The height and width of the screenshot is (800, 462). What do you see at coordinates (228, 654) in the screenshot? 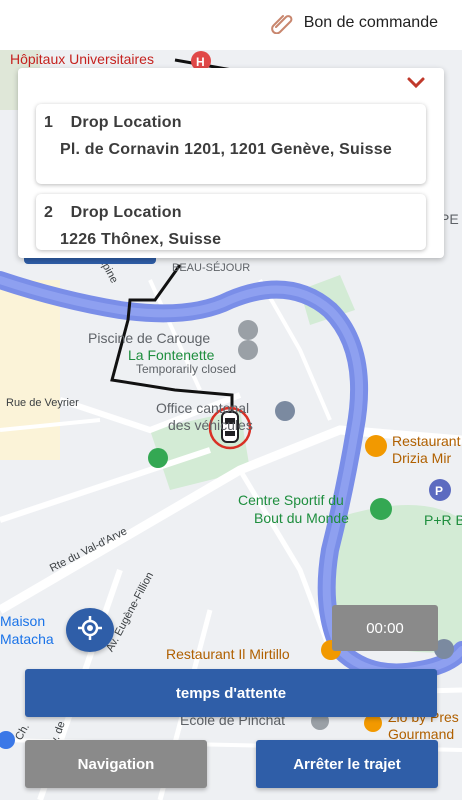
I see `map-label-mirtillo: Restaurant Il Mirtillo` at bounding box center [228, 654].